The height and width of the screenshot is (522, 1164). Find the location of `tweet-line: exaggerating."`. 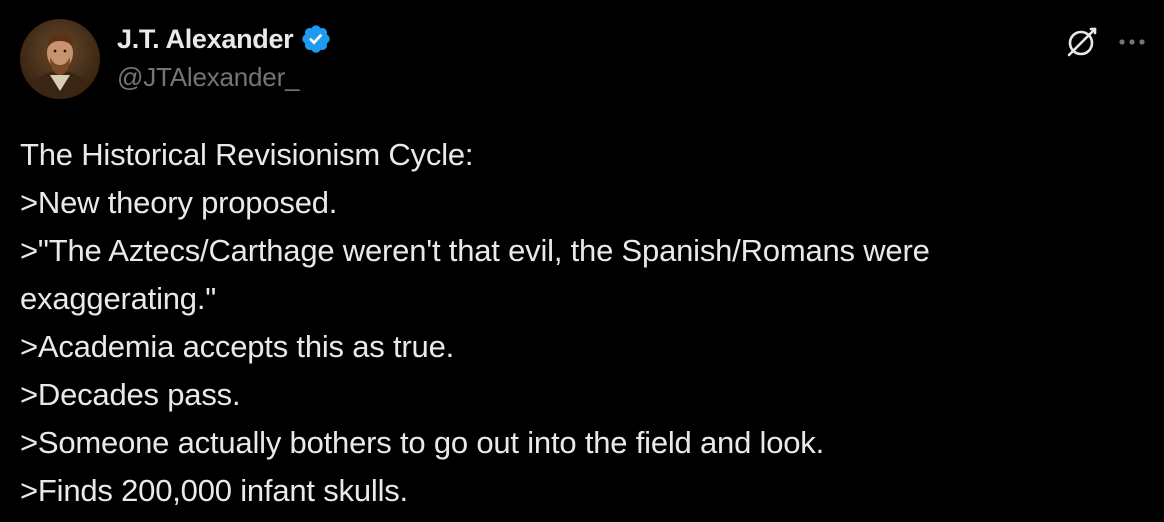

tweet-line: exaggerating." is located at coordinates (118, 298).